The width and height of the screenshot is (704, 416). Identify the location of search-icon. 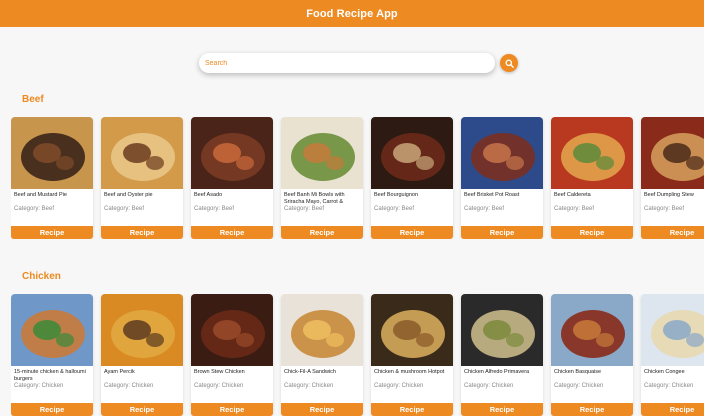
(509, 63).